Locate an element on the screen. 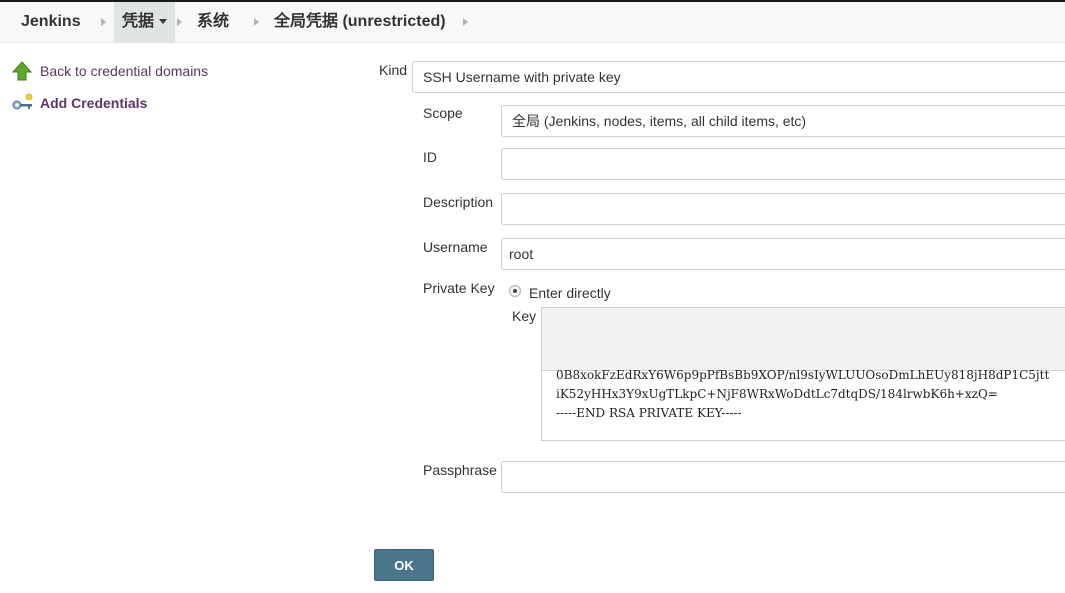 This screenshot has width=1065, height=593. breadcrumb-jenkins: Jenkins is located at coordinates (51, 22).